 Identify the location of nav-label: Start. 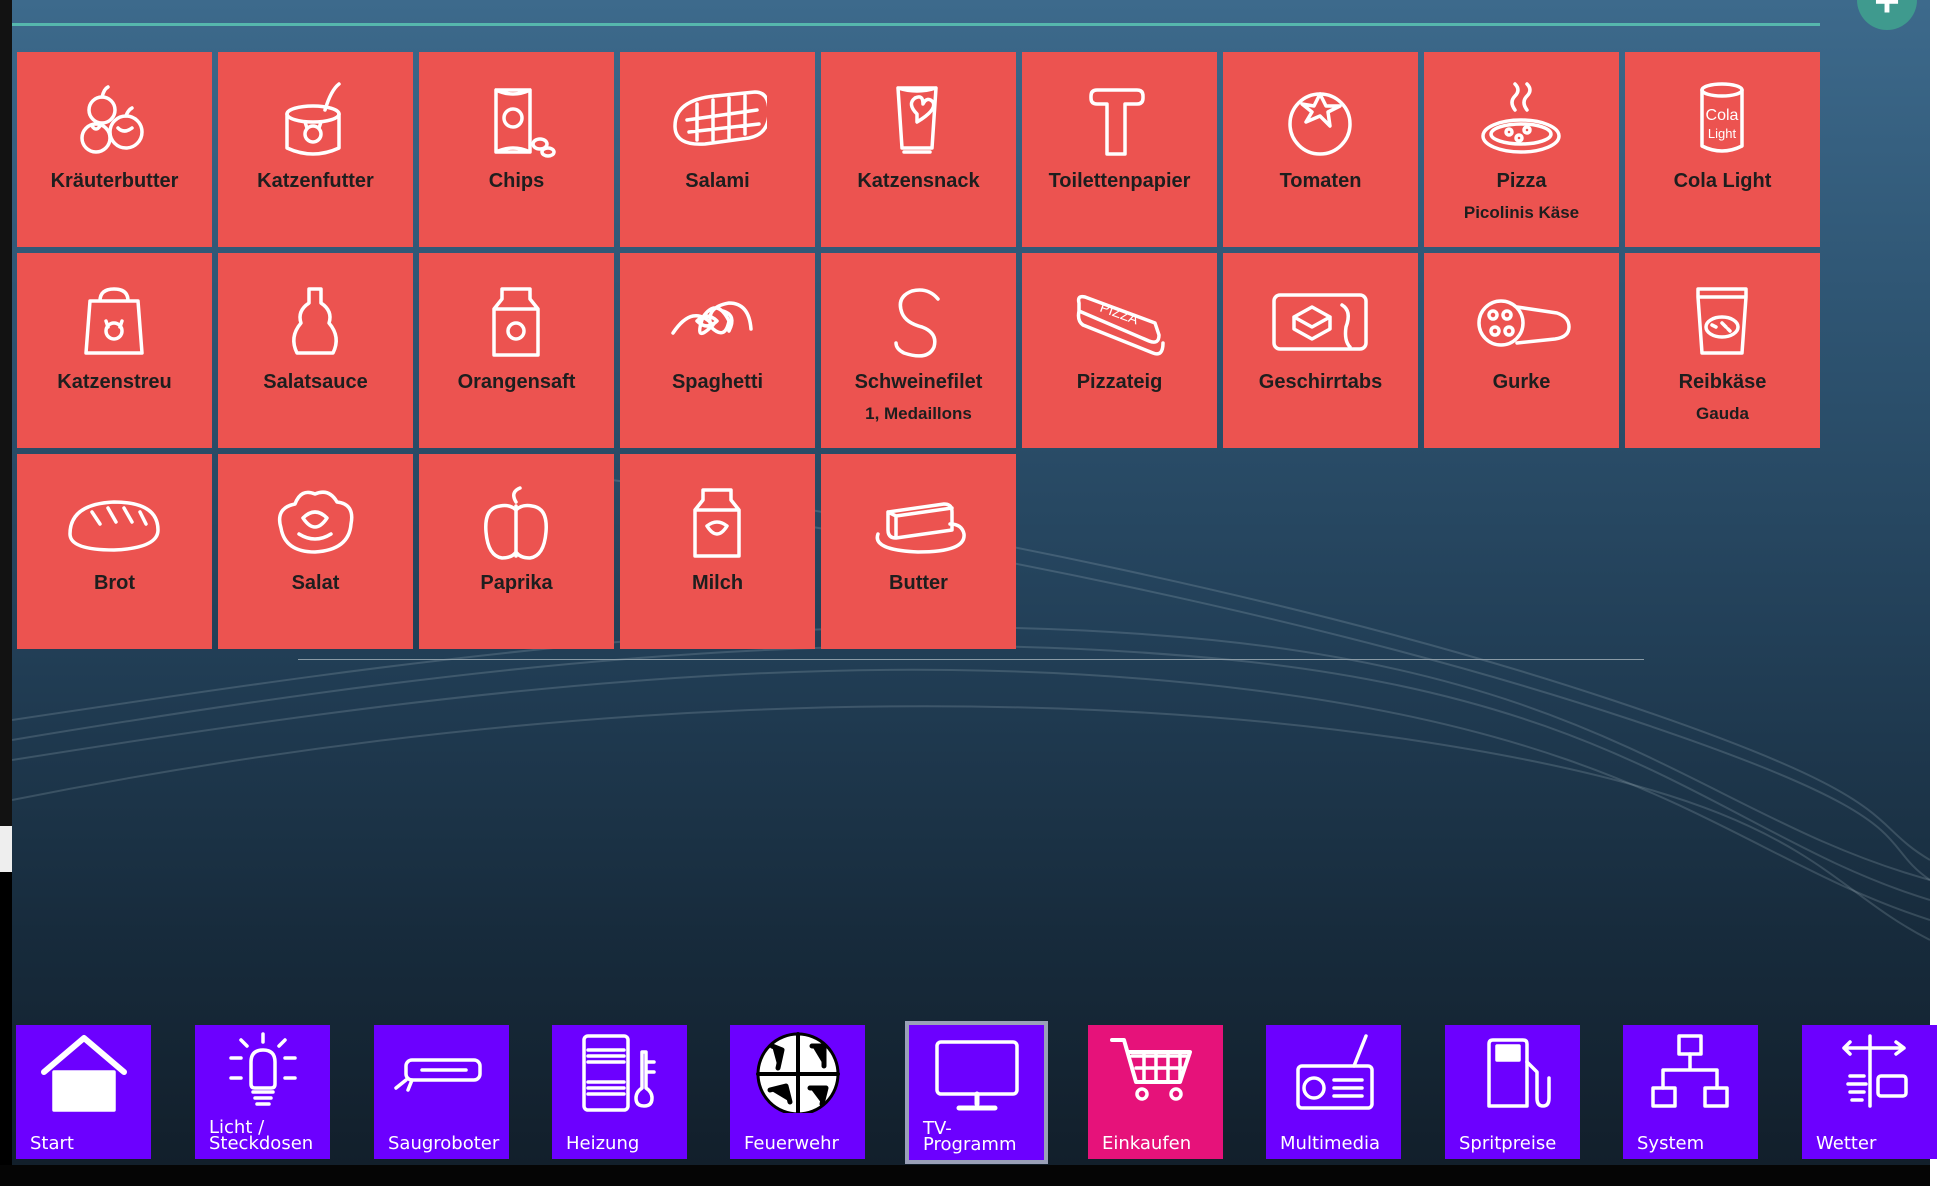
(52, 1143).